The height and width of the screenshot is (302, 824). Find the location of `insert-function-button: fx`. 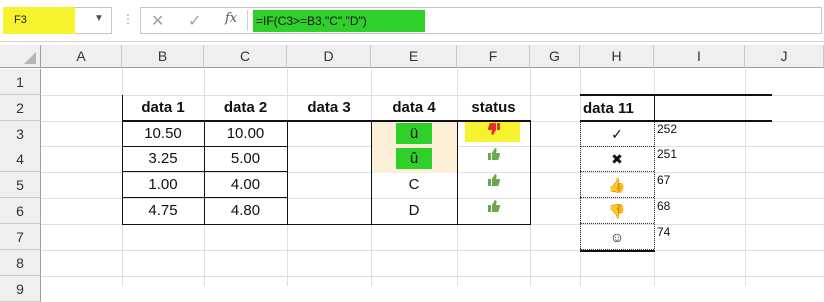

insert-function-button: fx is located at coordinates (231, 18).